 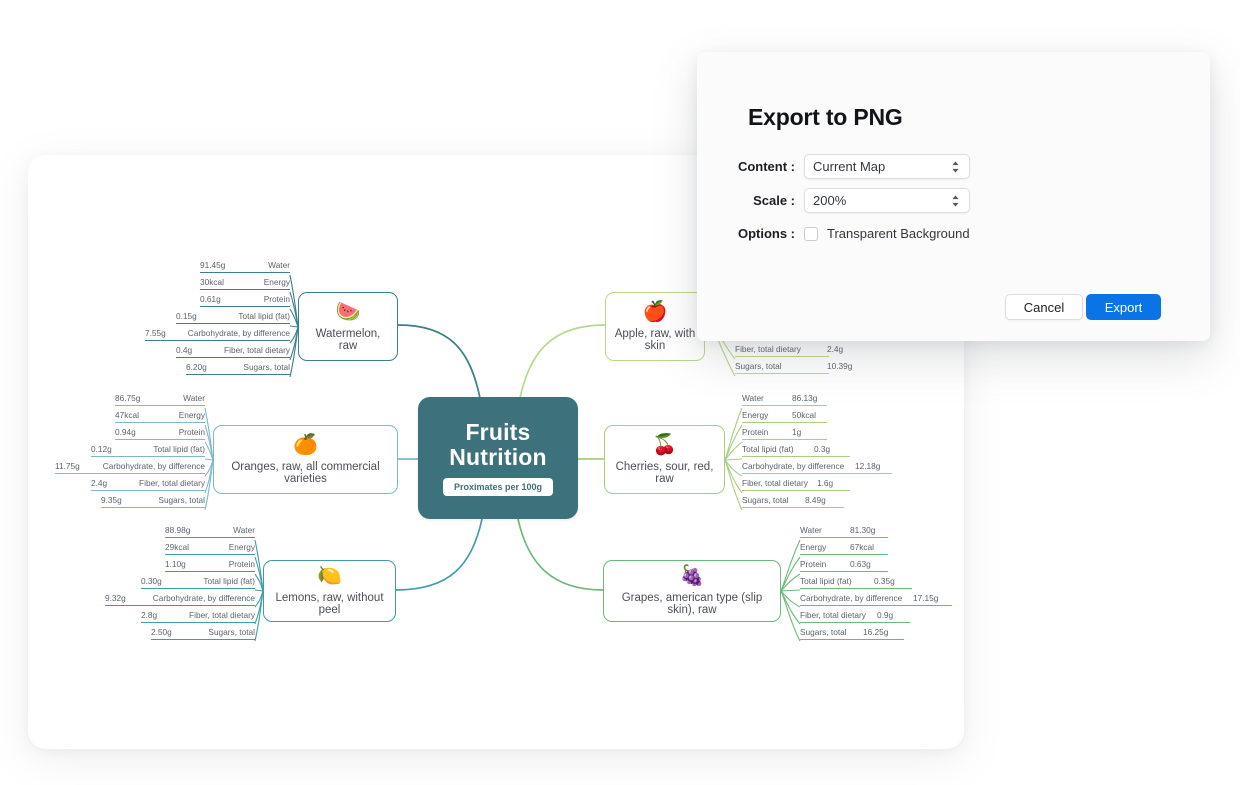 I want to click on orange-icon: 🍊, so click(x=305, y=444).